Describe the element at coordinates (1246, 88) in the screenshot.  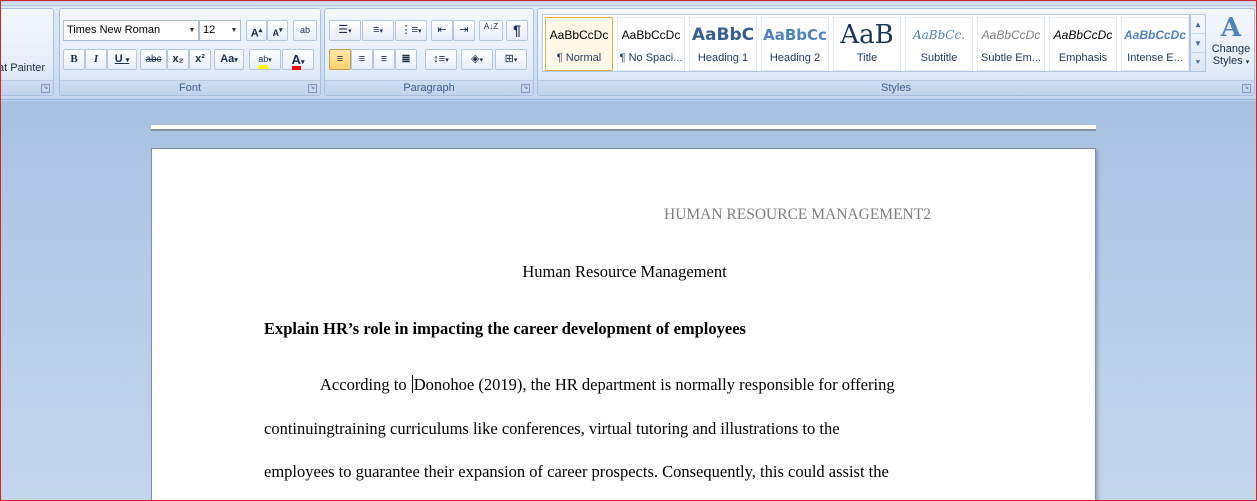
I see `styles-dialog-launcher: ↘` at that location.